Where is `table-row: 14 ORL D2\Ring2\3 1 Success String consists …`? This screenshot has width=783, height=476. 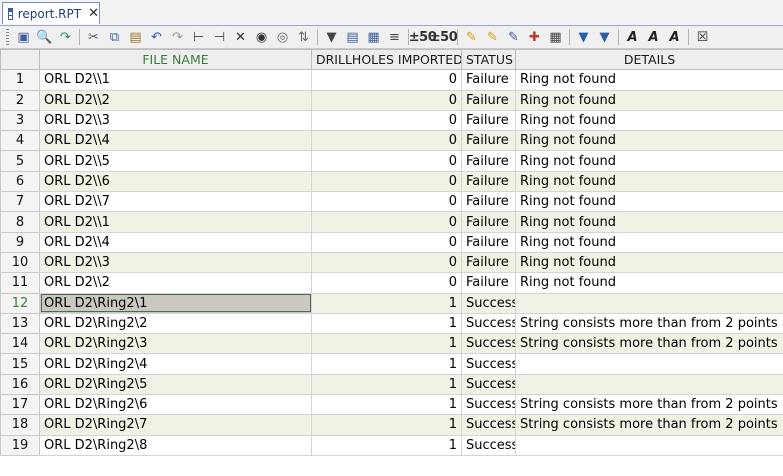
table-row: 14 ORL D2\Ring2\3 1 Success String consists … is located at coordinates (391, 344).